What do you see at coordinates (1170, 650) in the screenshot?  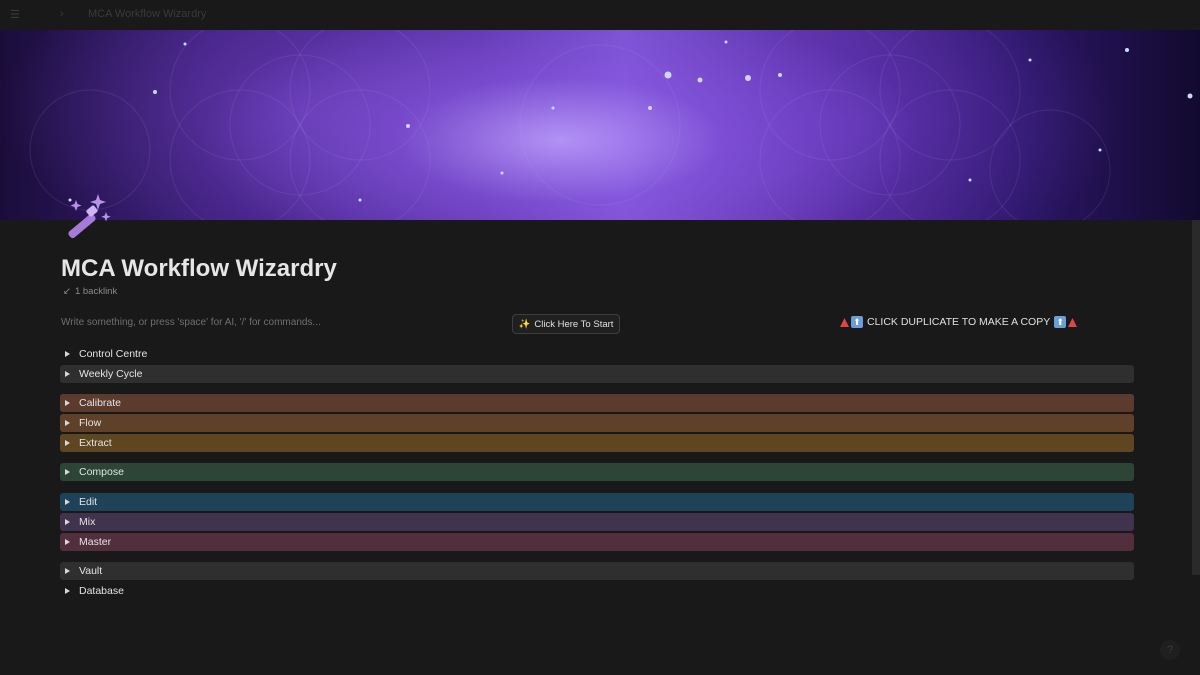 I see `help-button: ?` at bounding box center [1170, 650].